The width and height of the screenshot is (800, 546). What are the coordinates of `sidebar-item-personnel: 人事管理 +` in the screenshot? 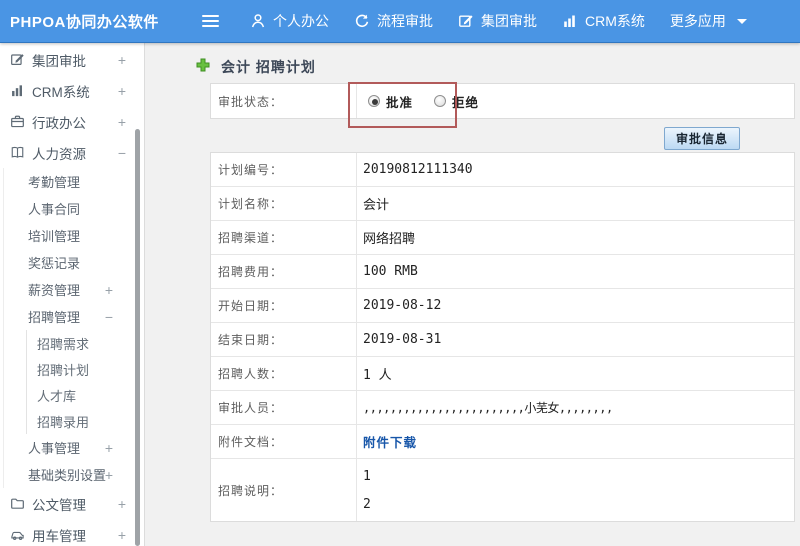 It's located at (74, 447).